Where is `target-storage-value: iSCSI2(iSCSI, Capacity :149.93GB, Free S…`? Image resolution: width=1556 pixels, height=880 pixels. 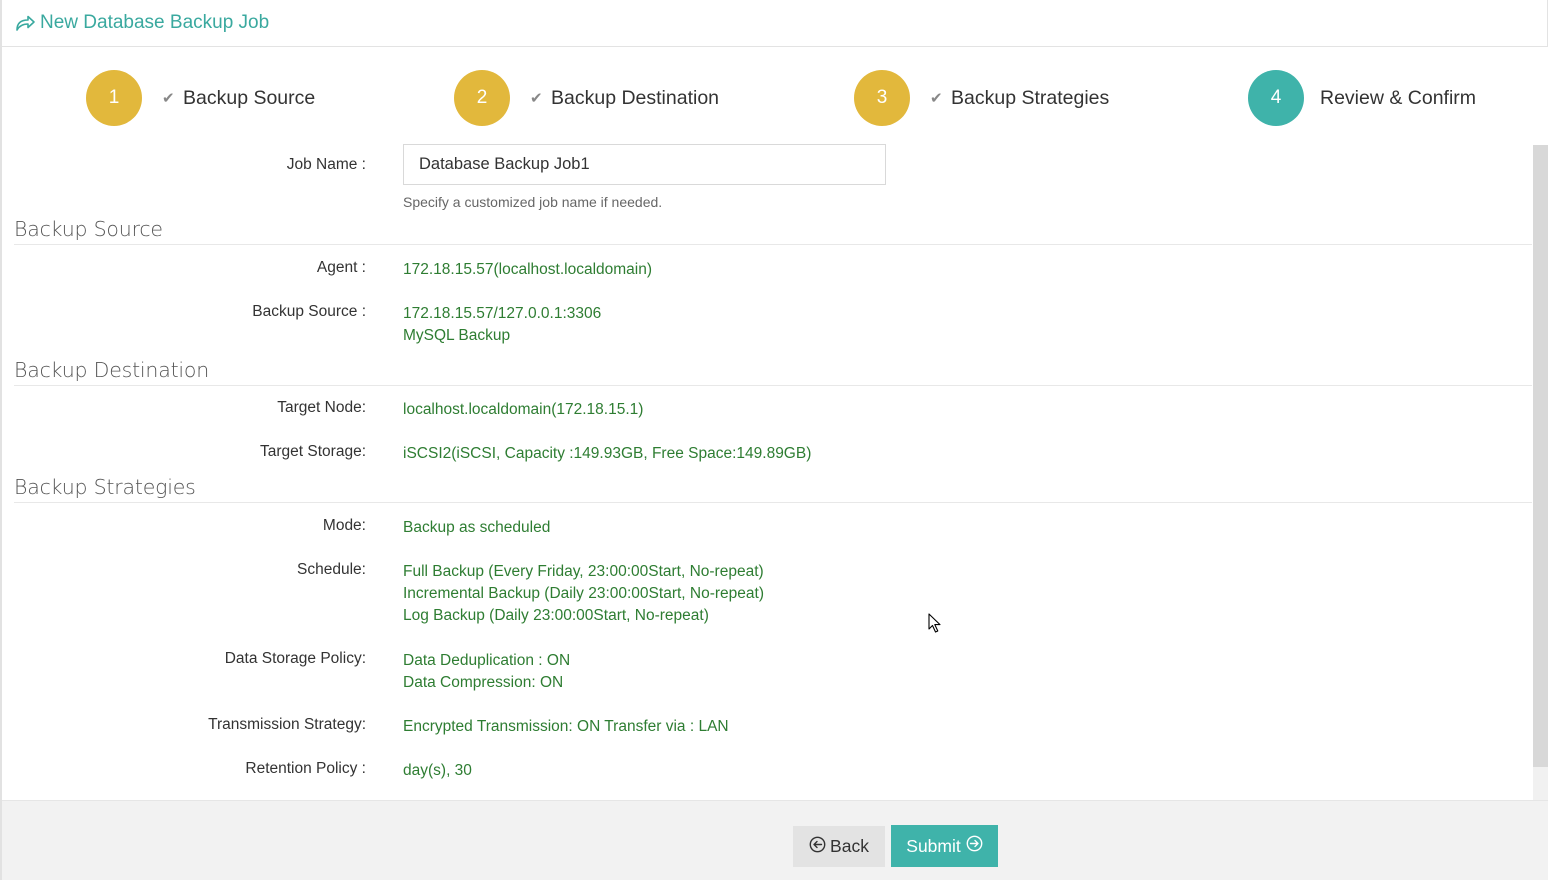 target-storage-value: iSCSI2(iSCSI, Capacity :149.93GB, Free S… is located at coordinates (607, 453).